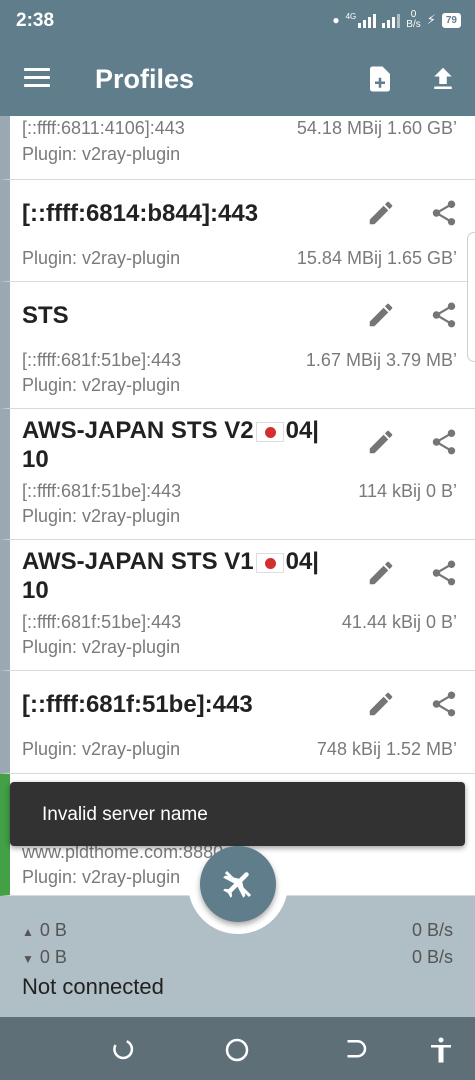 Image resolution: width=475 pixels, height=1080 pixels. Describe the element at coordinates (355, 1050) in the screenshot. I see `back-icon` at that location.